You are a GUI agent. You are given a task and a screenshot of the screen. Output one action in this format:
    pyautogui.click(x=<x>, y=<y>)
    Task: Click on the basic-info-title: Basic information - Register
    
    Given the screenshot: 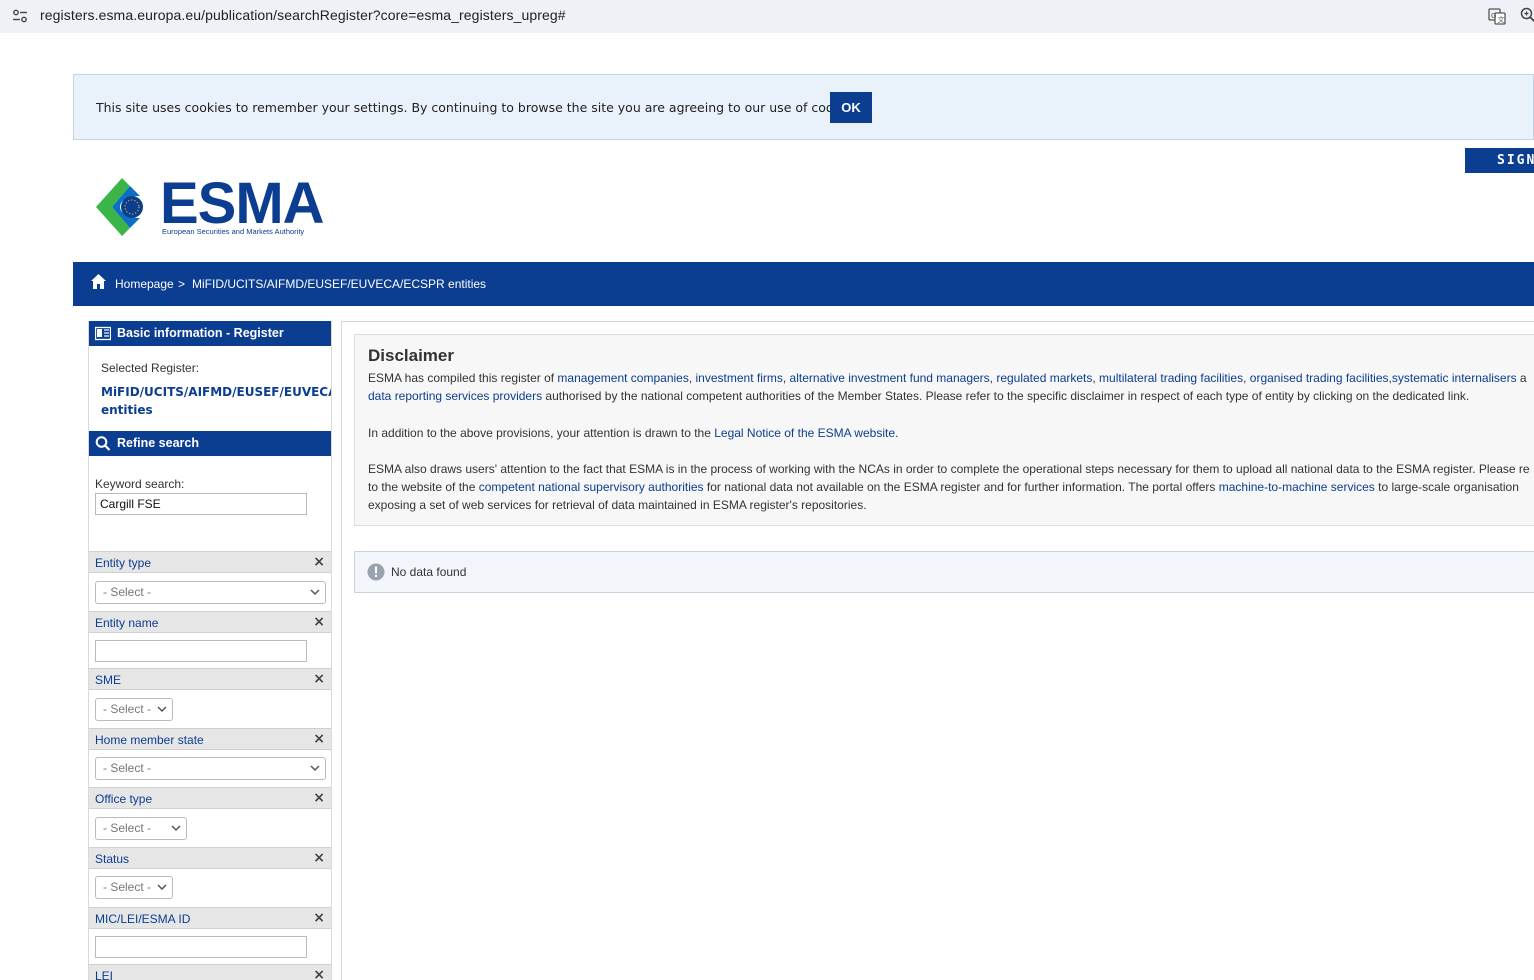 What is the action you would take?
    pyautogui.click(x=200, y=333)
    